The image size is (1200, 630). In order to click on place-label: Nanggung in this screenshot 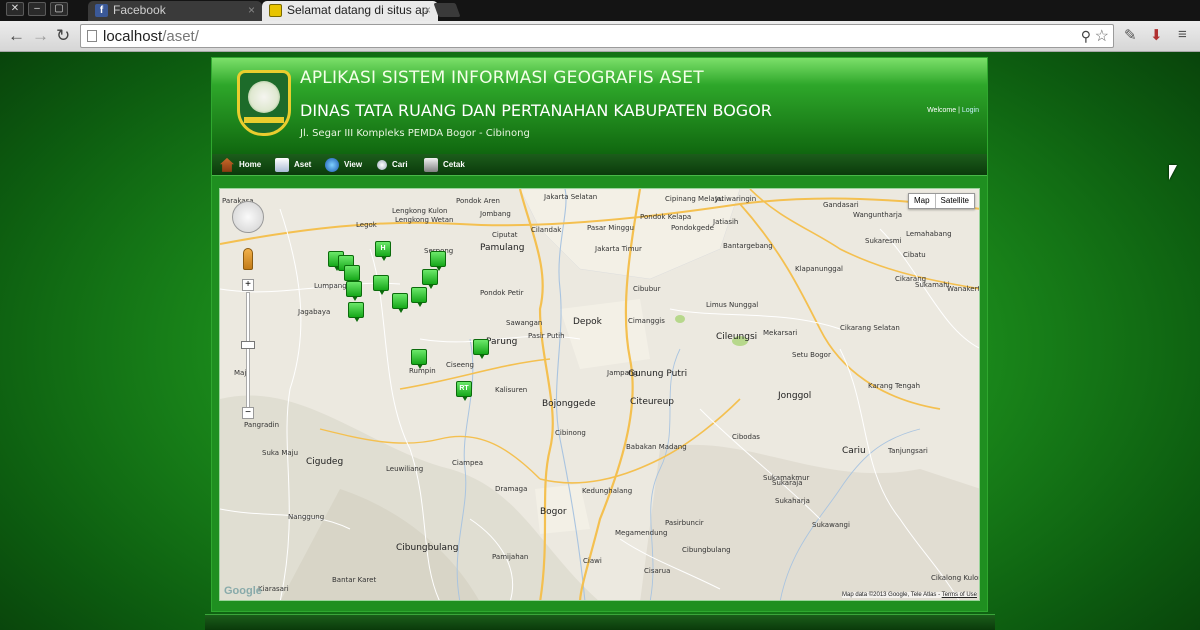, I will do `click(306, 517)`.